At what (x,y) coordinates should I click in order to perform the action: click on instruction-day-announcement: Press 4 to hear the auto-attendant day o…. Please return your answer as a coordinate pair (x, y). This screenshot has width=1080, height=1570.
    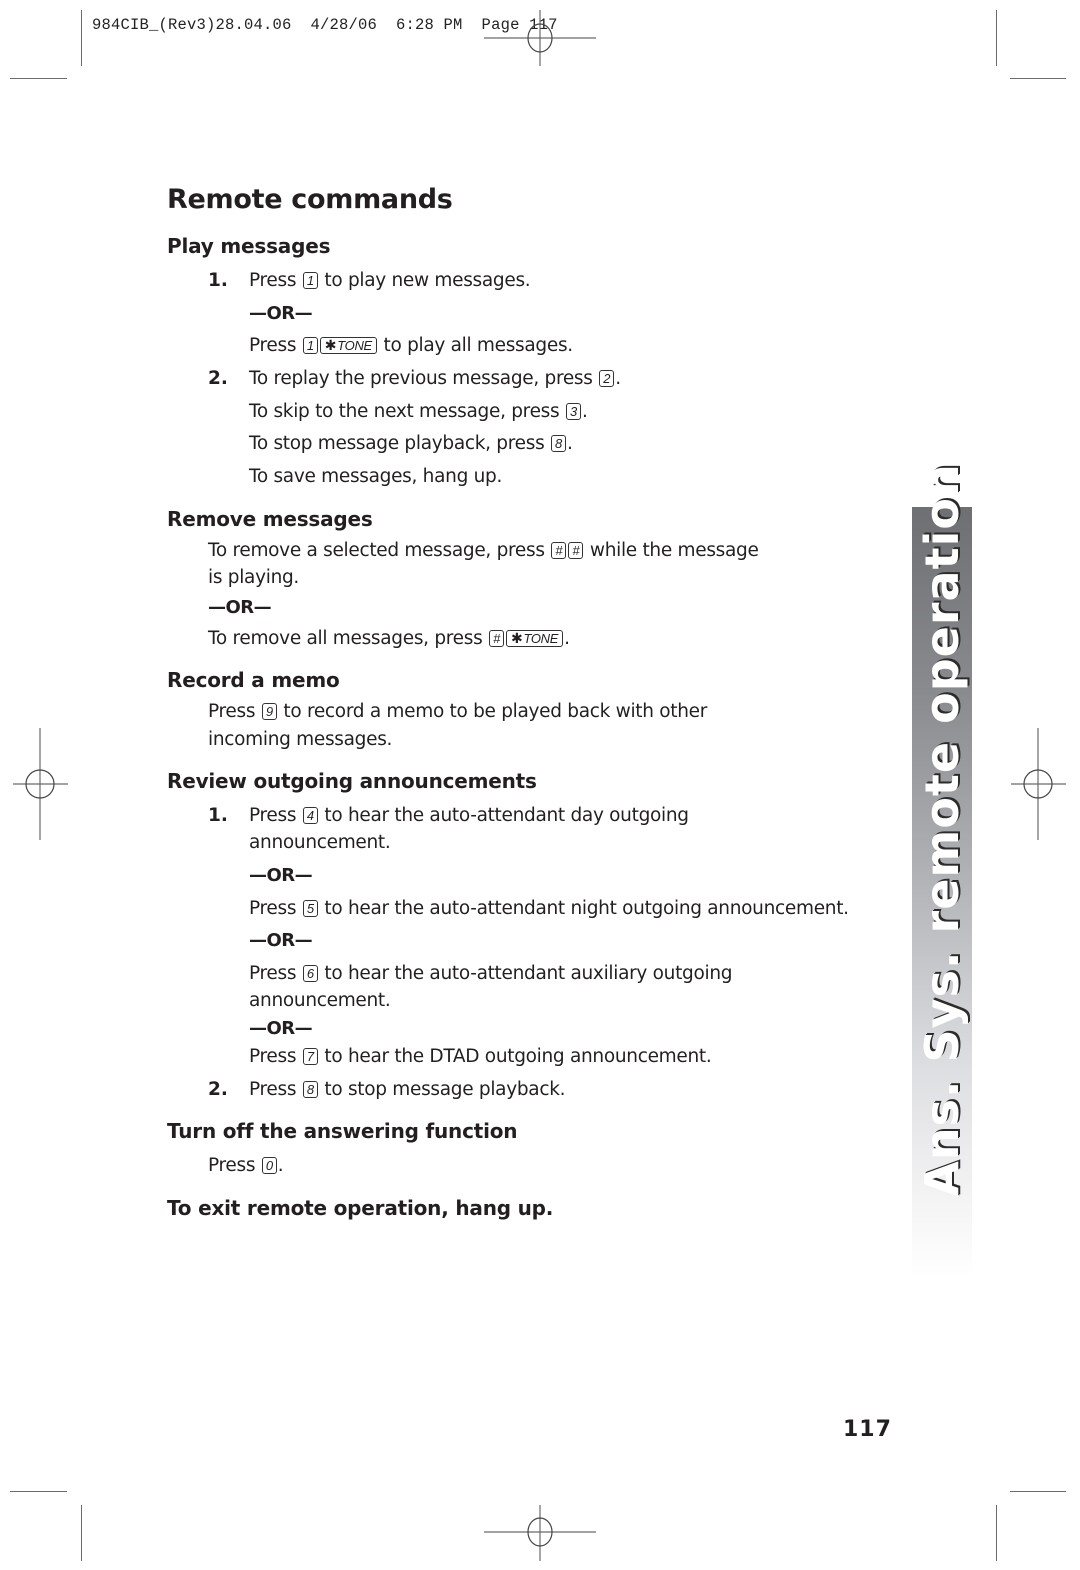
    Looking at the image, I should click on (469, 815).